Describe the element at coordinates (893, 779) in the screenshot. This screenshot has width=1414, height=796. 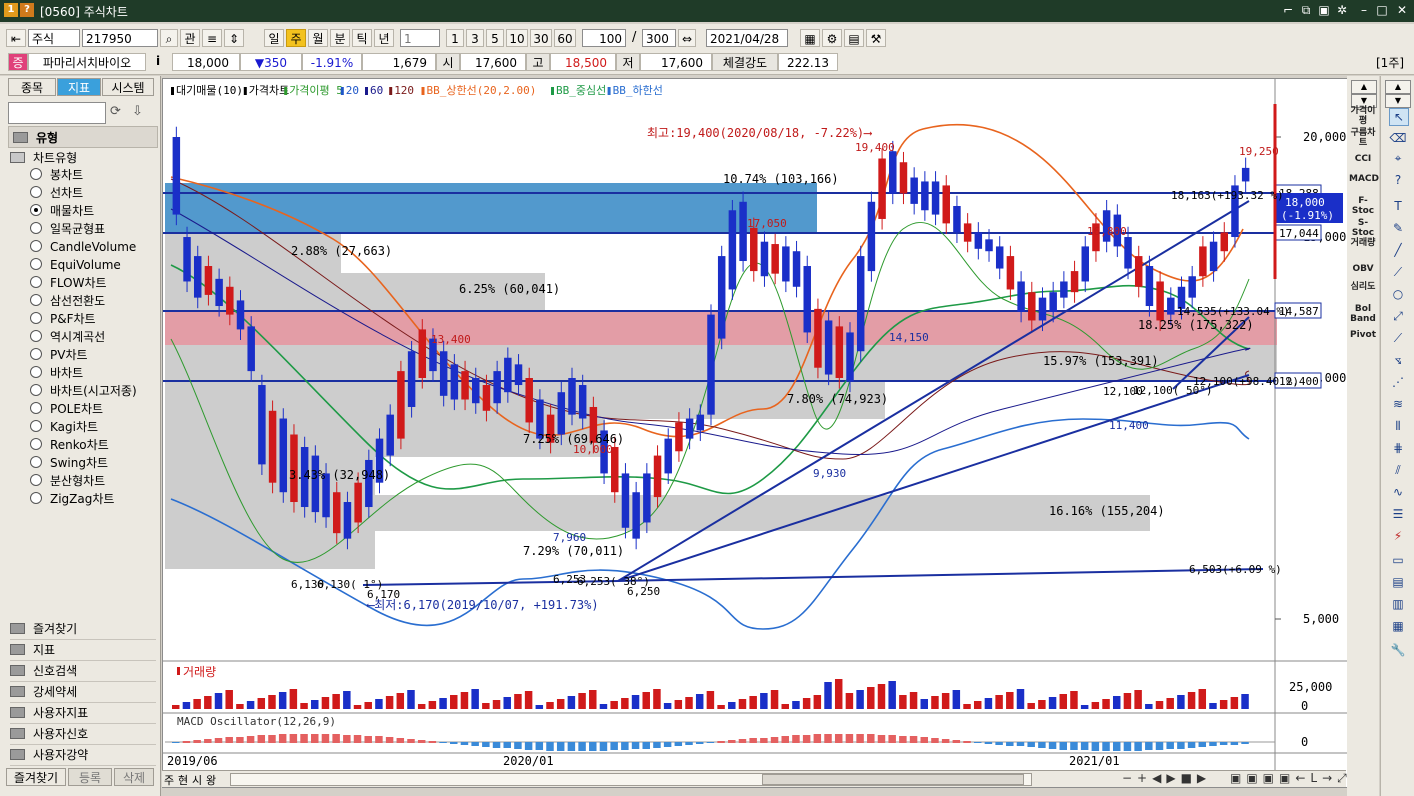
I see `scroll-thumb` at that location.